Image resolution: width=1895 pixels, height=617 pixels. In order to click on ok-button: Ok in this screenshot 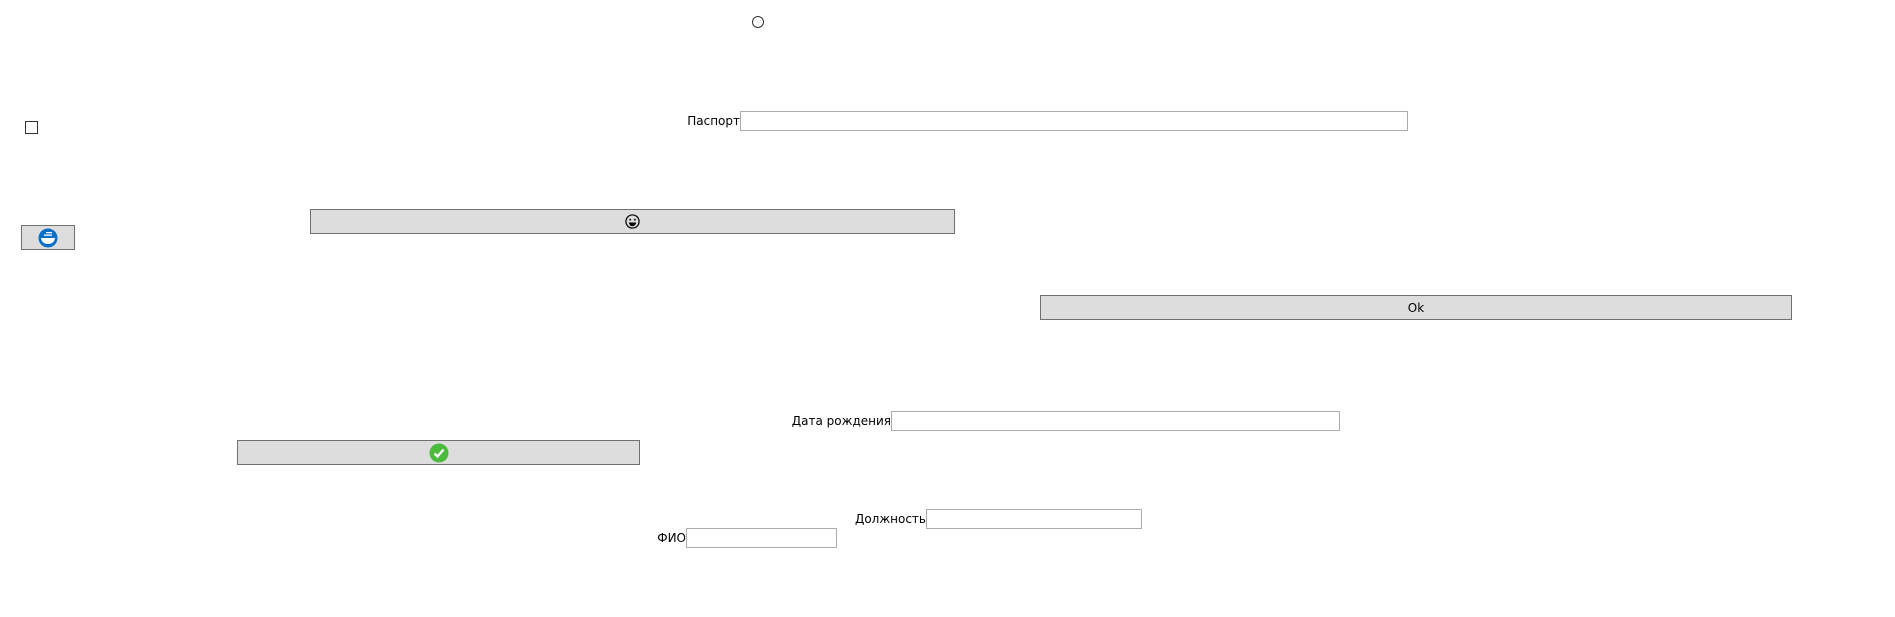, I will do `click(1416, 307)`.